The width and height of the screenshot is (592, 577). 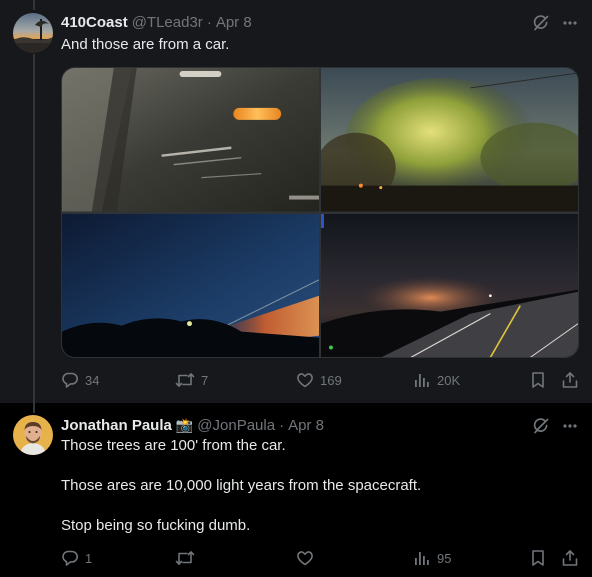 I want to click on tweet-actions: 34 7 169 20K, so click(x=320, y=381).